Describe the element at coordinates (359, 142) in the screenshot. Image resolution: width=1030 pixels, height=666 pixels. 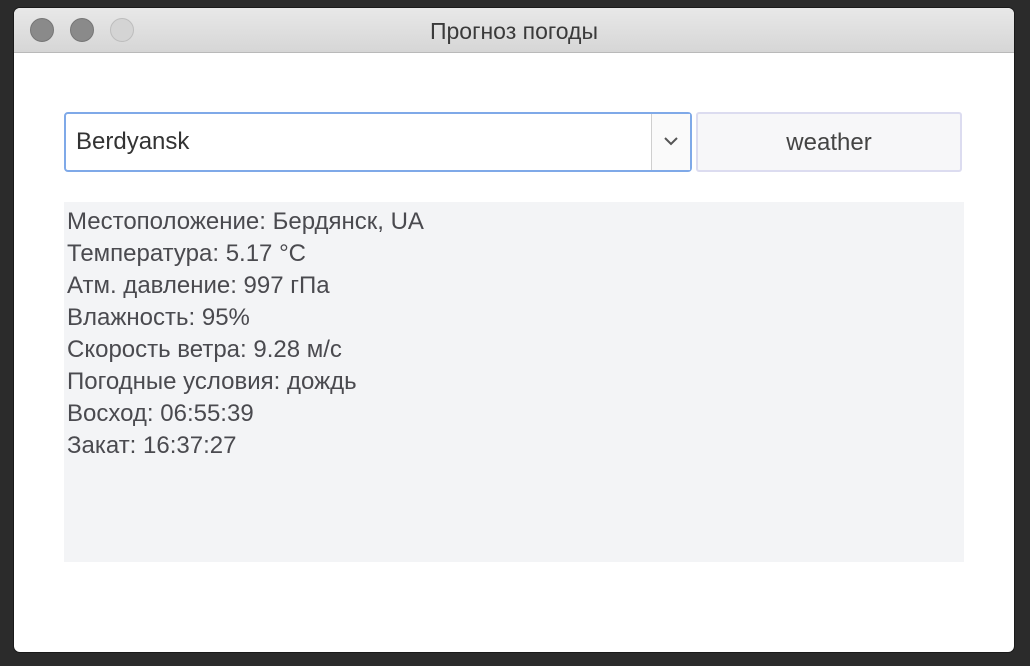
I see `city-input` at that location.